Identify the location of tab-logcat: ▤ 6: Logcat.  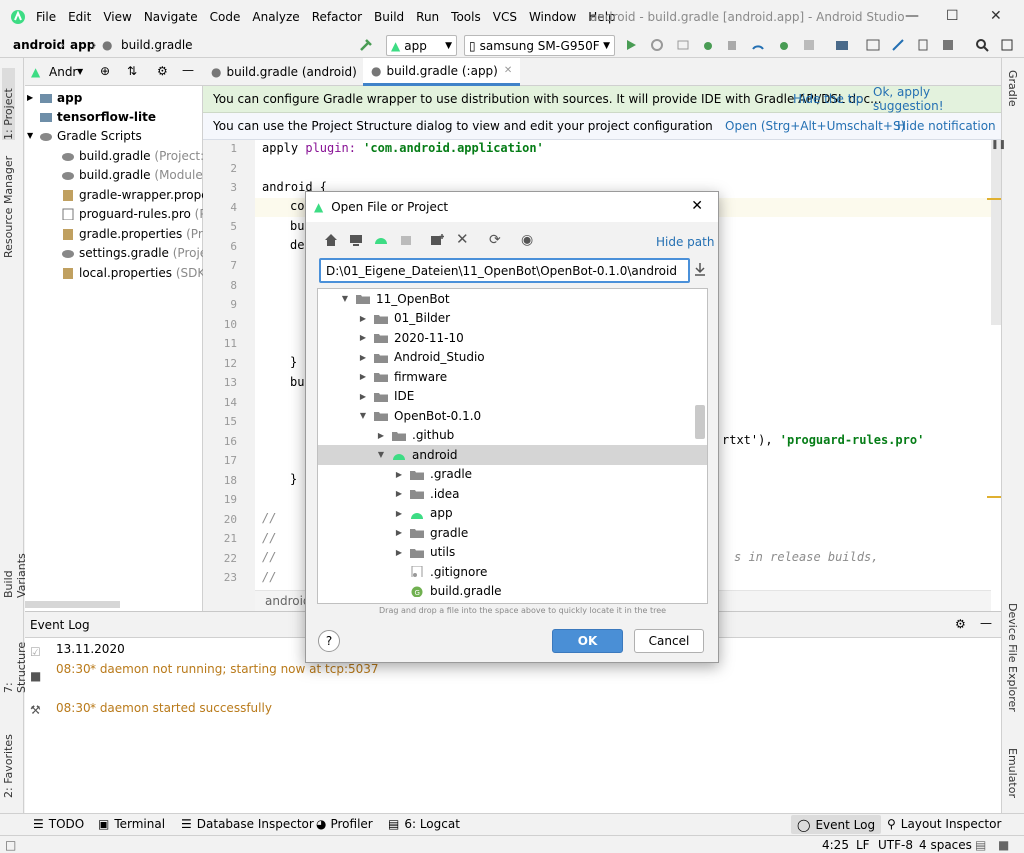
(424, 824).